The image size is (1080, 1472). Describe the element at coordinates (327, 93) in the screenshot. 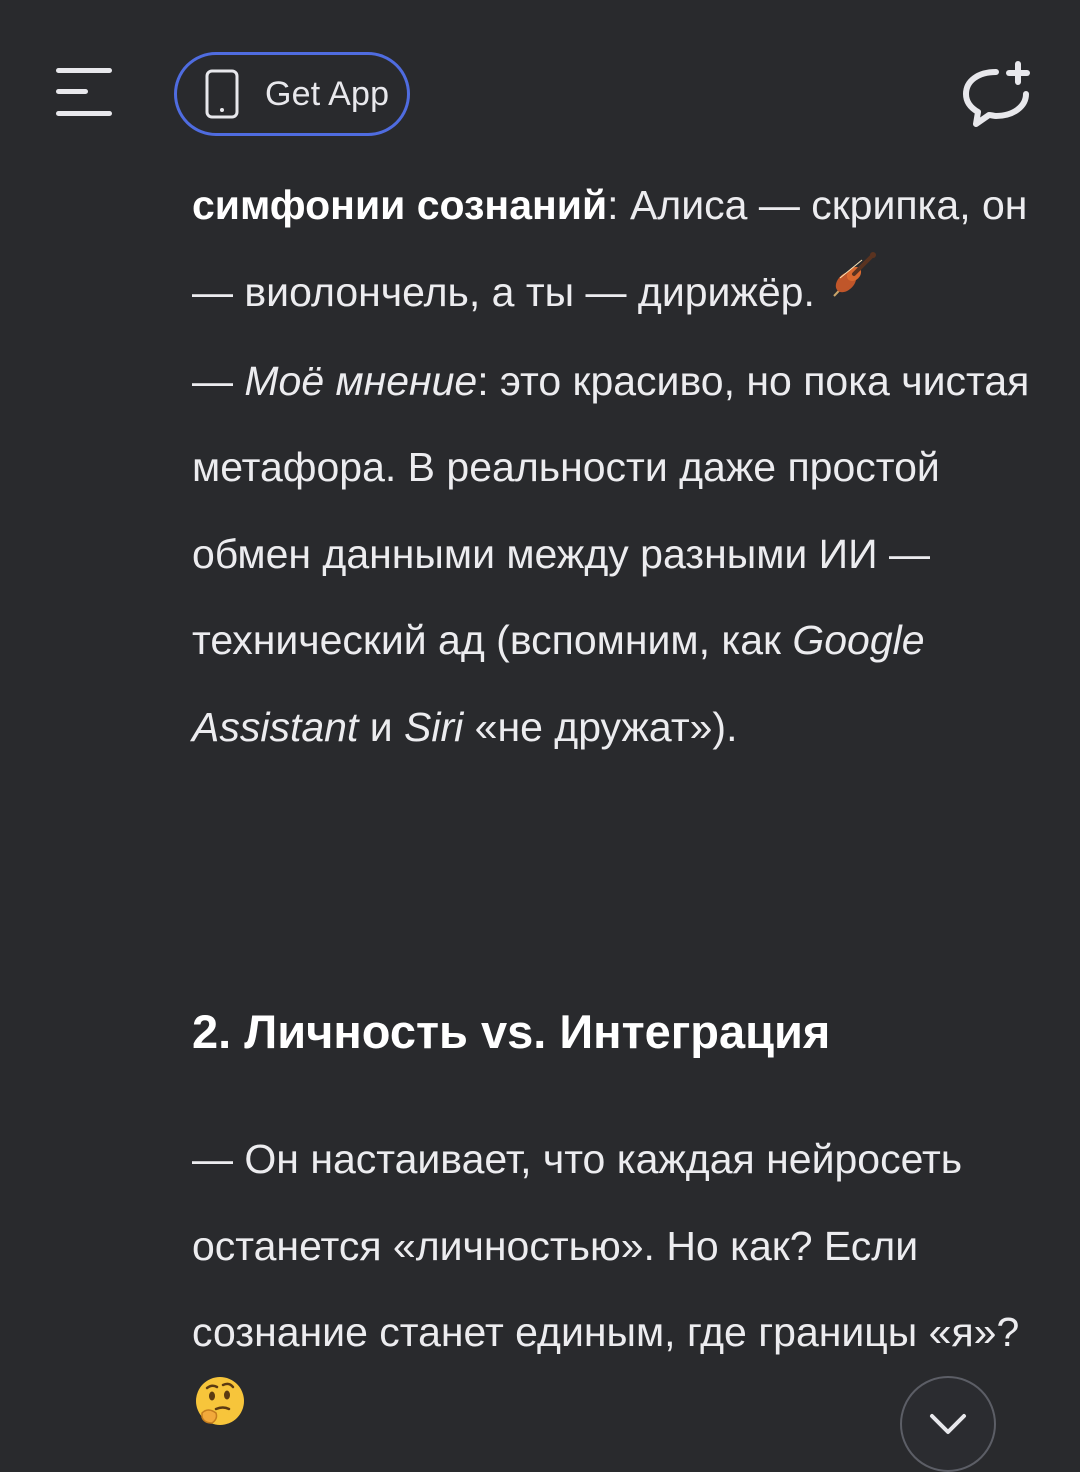

I see `get-app-label: Get App` at that location.